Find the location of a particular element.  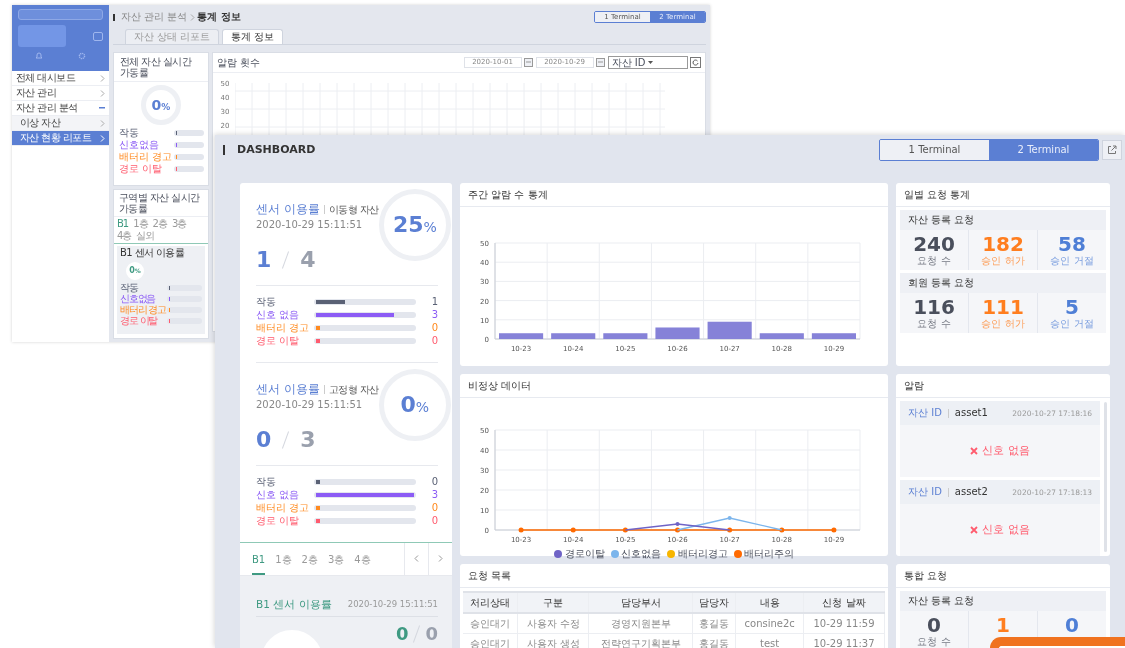

table-cell: consine2c is located at coordinates (769, 623).